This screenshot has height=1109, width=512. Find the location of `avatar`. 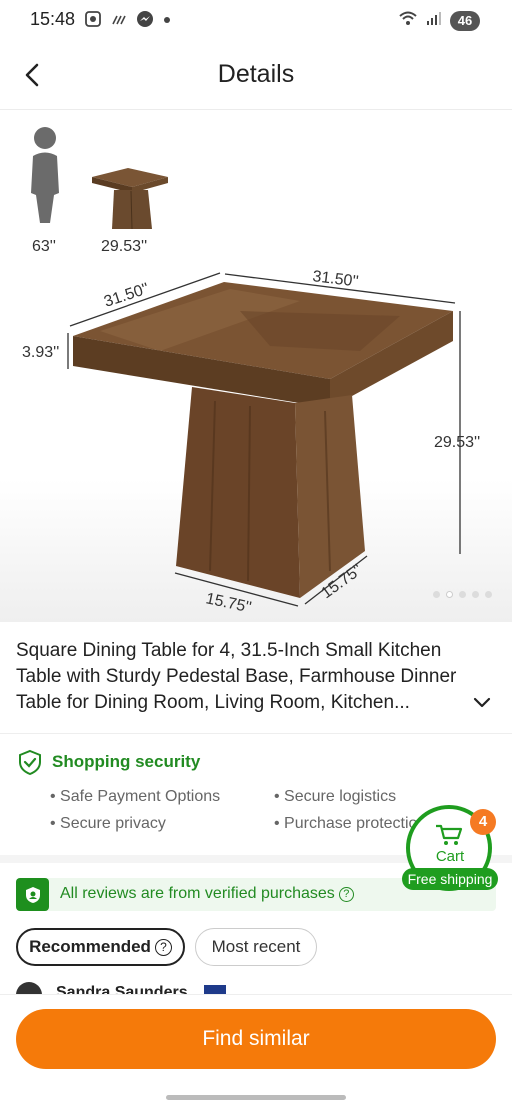

avatar is located at coordinates (29, 988).